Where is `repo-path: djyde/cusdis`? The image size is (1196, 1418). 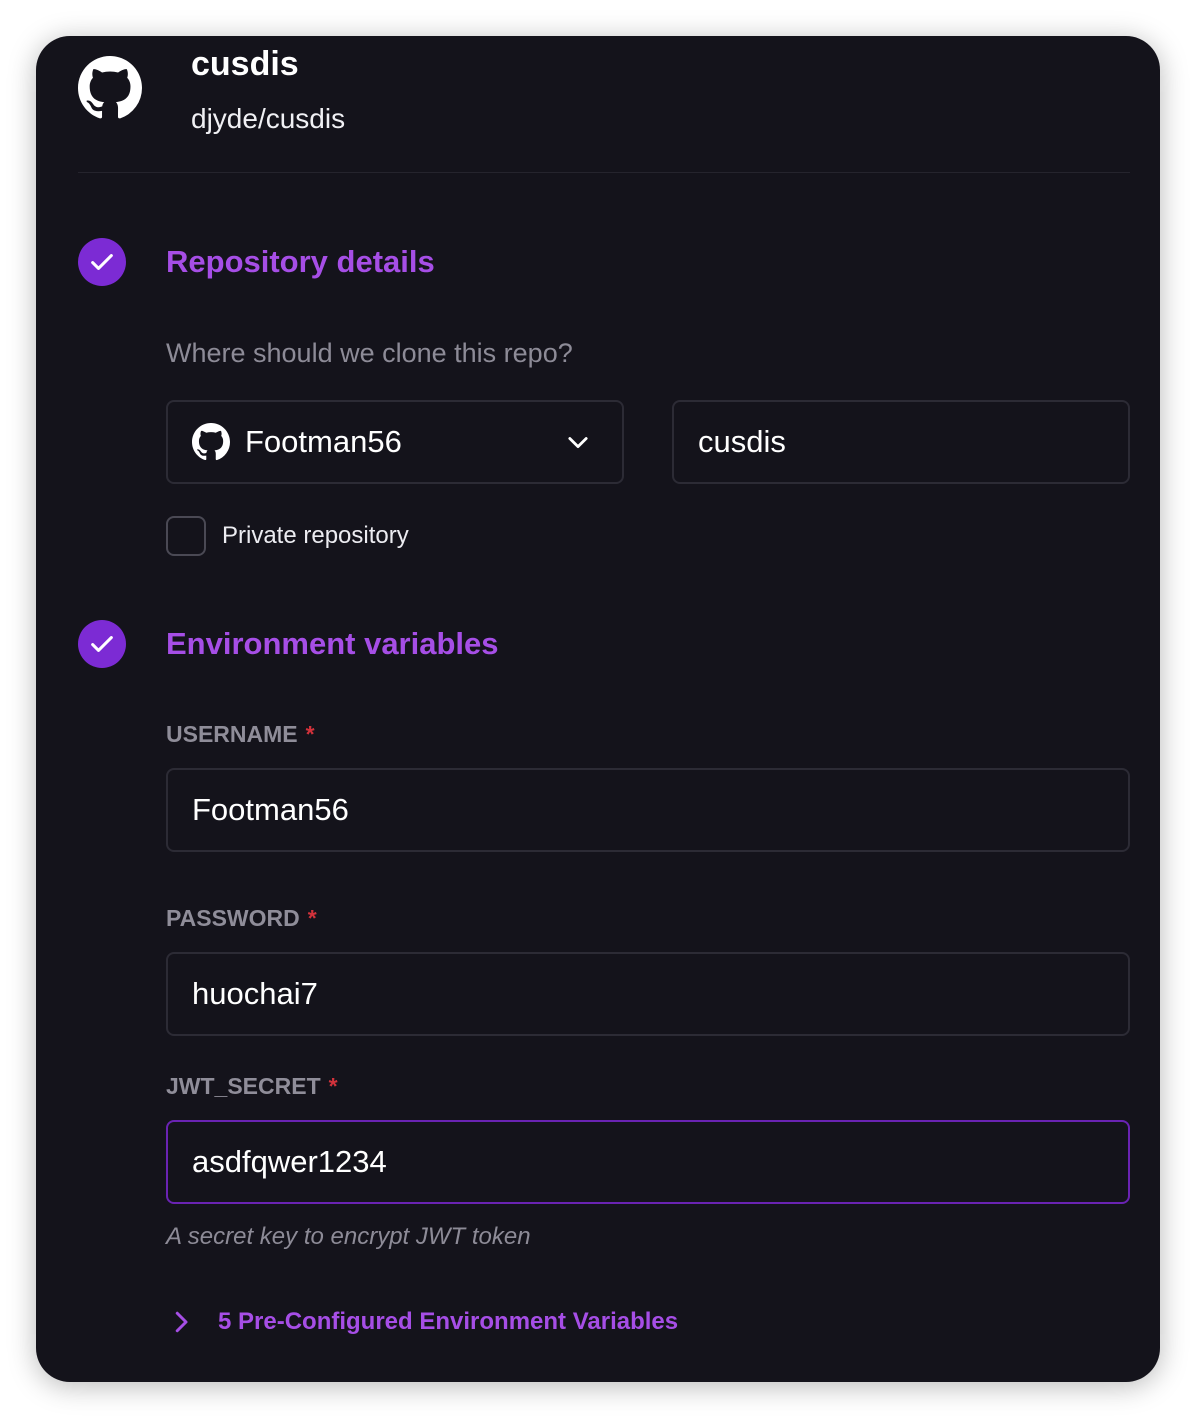
repo-path: djyde/cusdis is located at coordinates (268, 118).